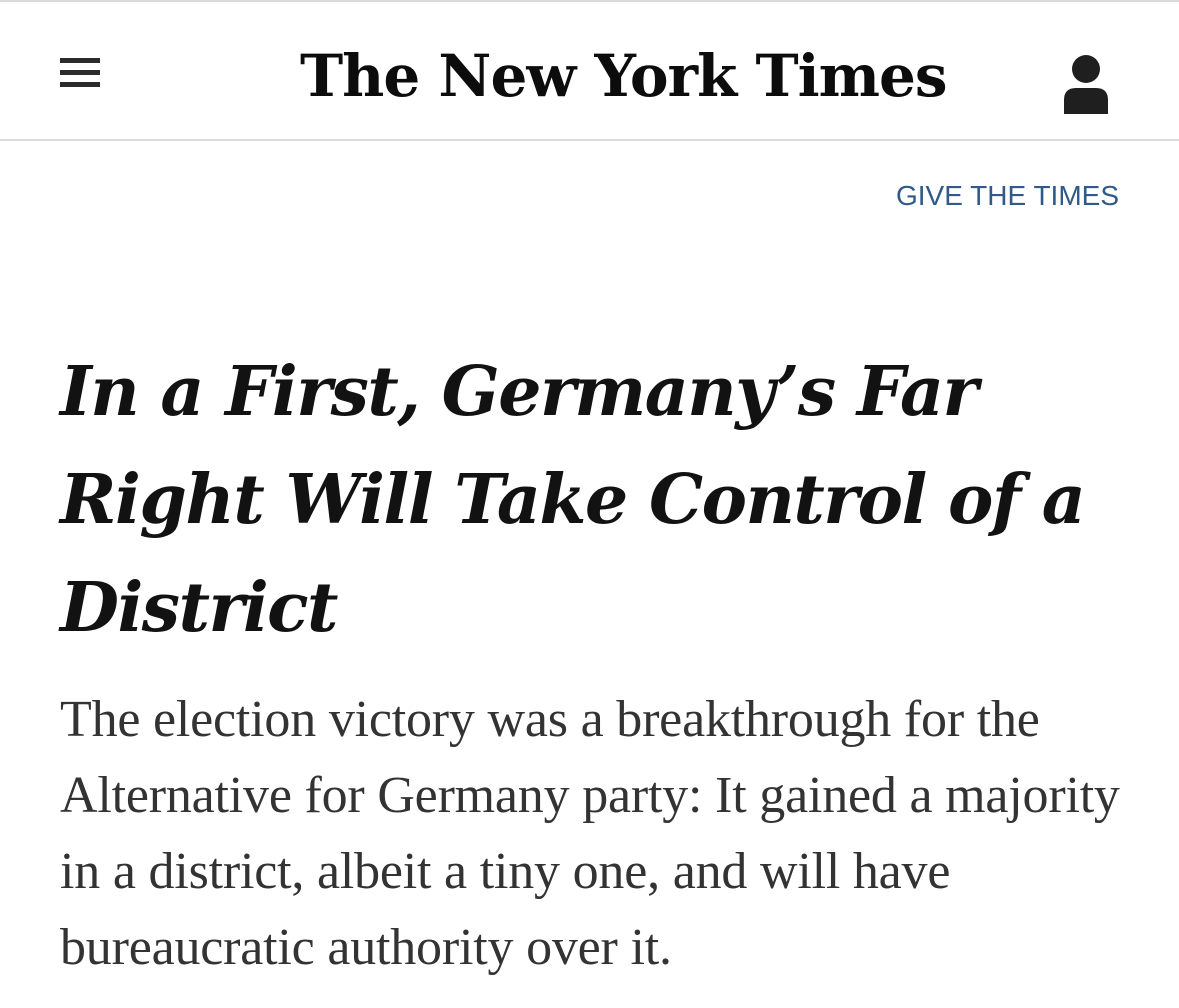 The height and width of the screenshot is (1008, 1179). I want to click on user-account-icon, so click(1086, 84).